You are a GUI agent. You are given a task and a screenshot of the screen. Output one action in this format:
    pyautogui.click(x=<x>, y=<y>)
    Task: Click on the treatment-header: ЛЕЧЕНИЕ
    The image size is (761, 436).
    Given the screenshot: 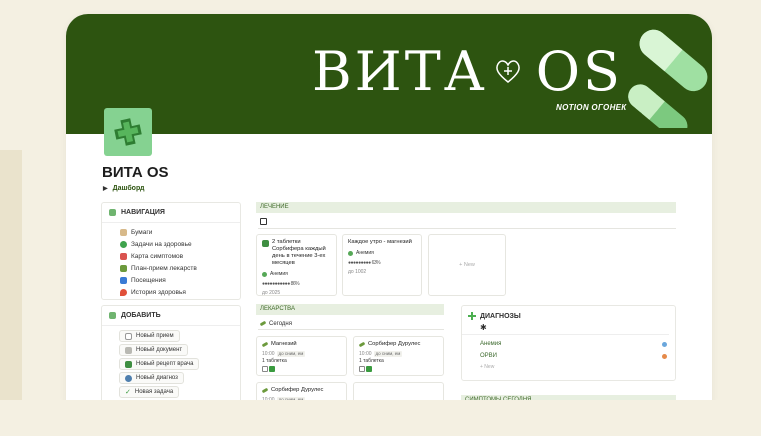 What is the action you would take?
    pyautogui.click(x=466, y=207)
    